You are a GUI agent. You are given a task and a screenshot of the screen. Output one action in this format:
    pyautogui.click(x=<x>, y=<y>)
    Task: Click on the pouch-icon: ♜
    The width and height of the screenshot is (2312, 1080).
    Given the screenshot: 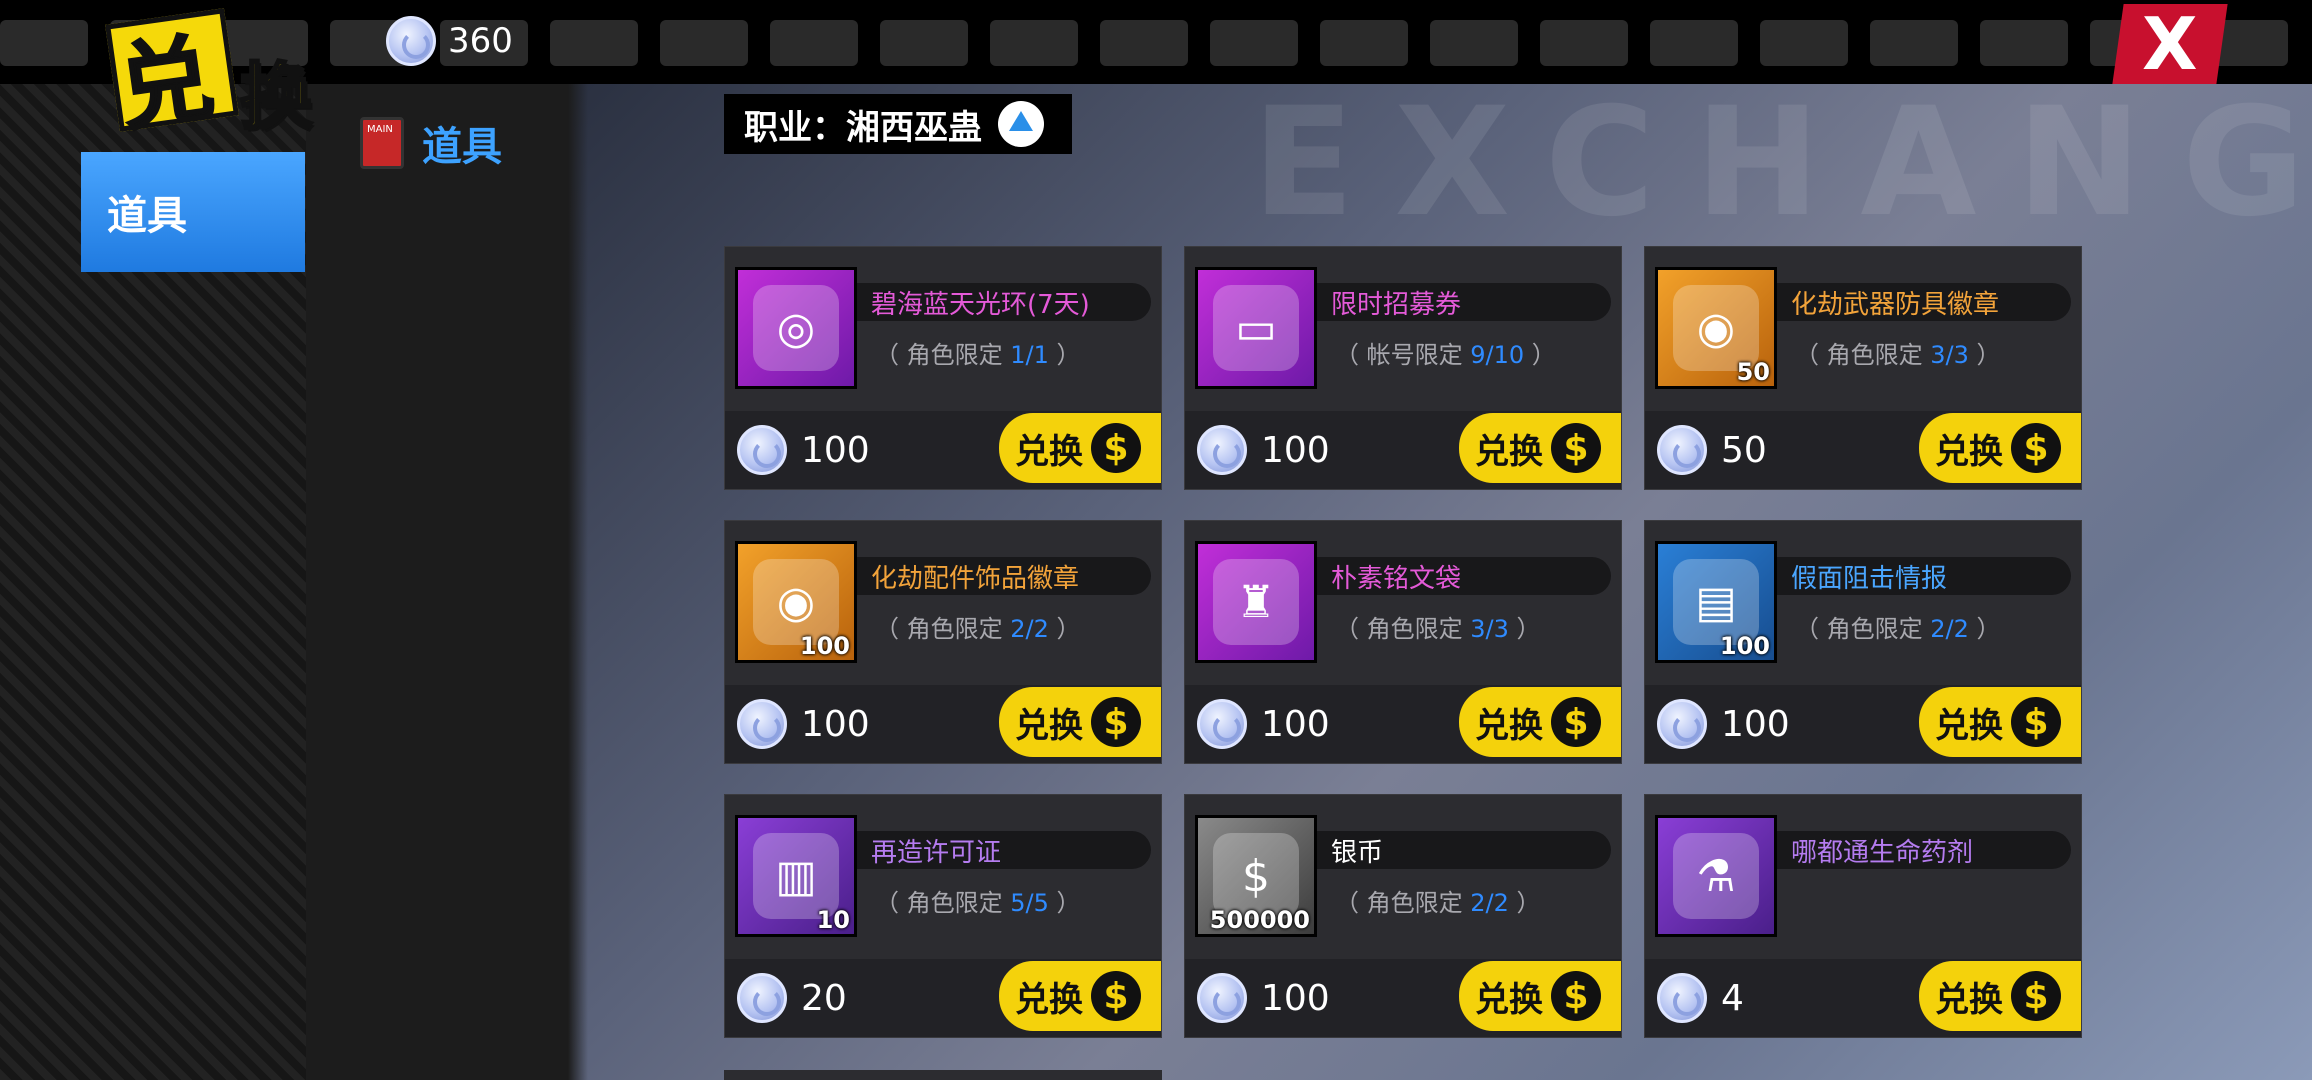 What is the action you would take?
    pyautogui.click(x=1256, y=602)
    